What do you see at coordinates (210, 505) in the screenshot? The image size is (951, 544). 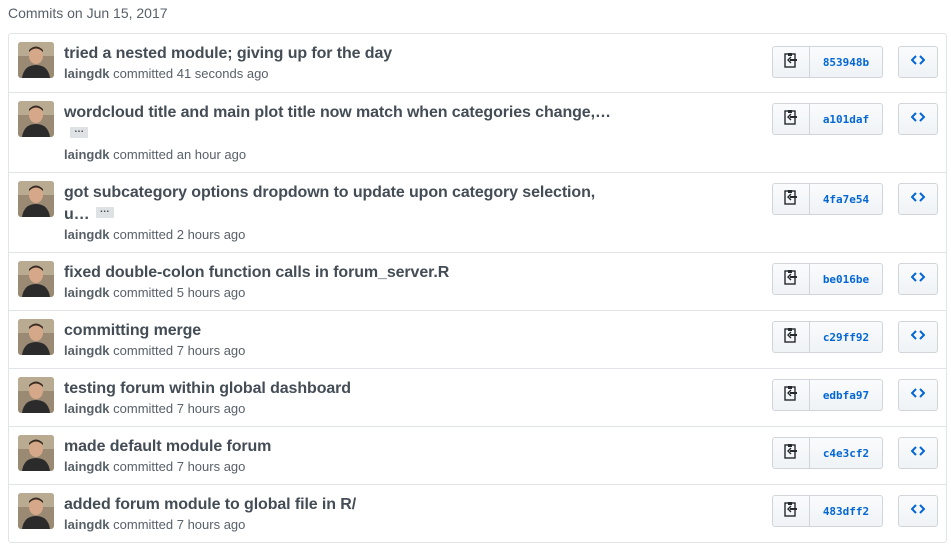 I see `commit-title-link: added forum module to global file in R/` at bounding box center [210, 505].